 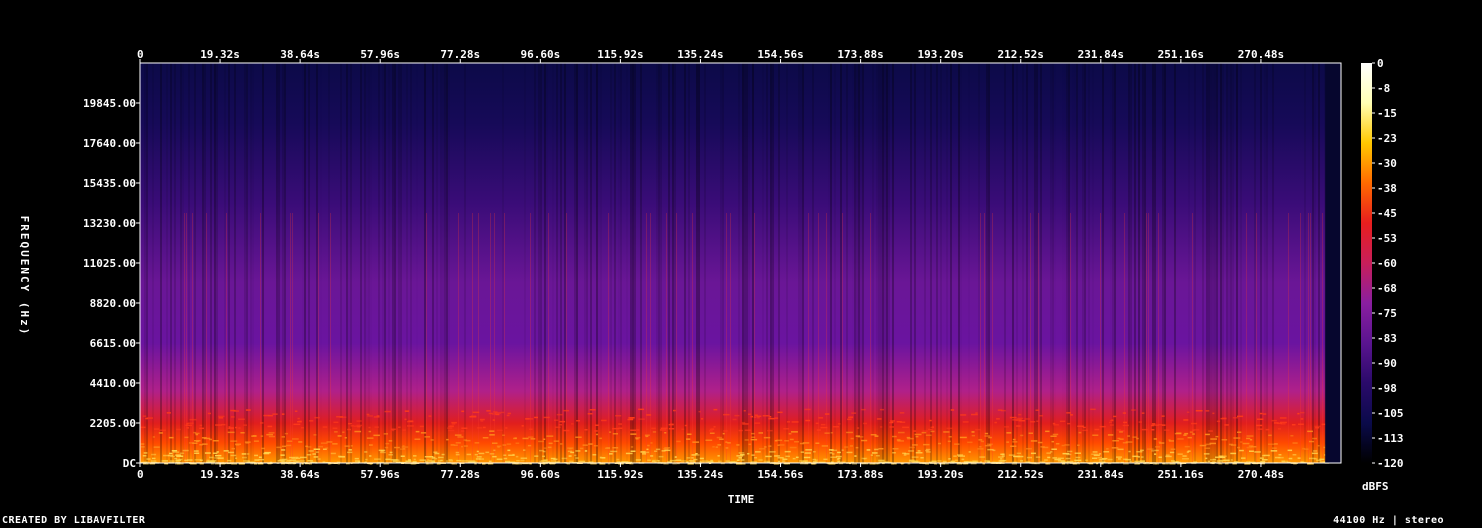 What do you see at coordinates (460, 54) in the screenshot?
I see `x-tick-label-top: 77.28s` at bounding box center [460, 54].